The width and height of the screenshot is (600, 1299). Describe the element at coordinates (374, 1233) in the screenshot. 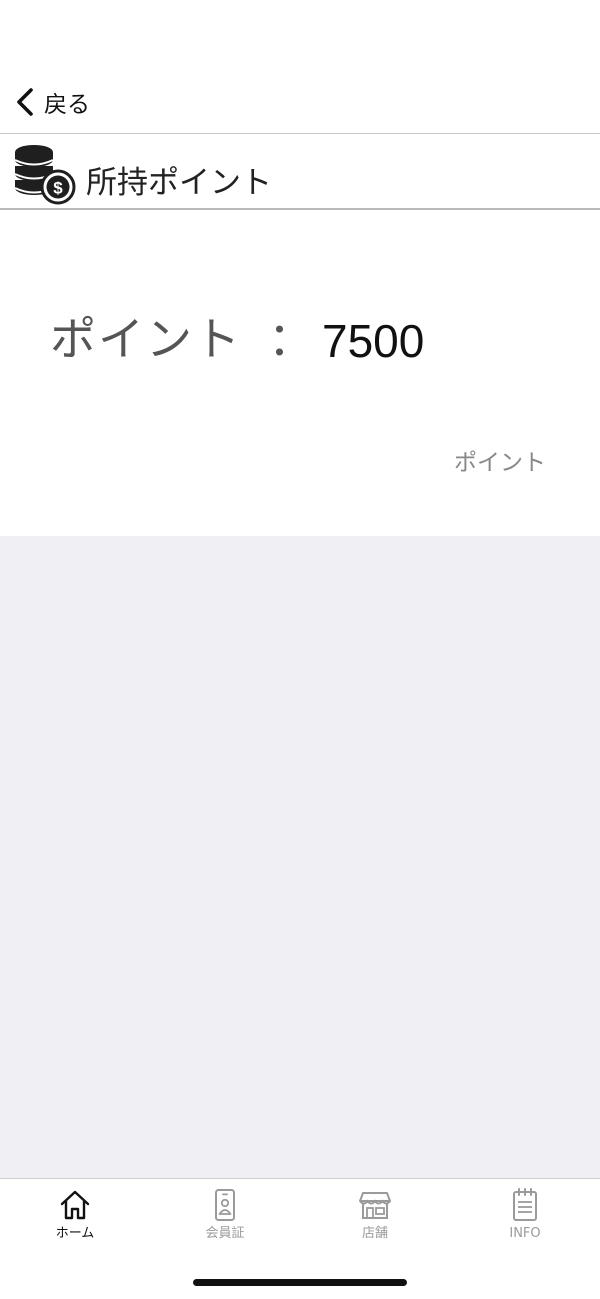

I see `tab-label-store: 店舗` at that location.